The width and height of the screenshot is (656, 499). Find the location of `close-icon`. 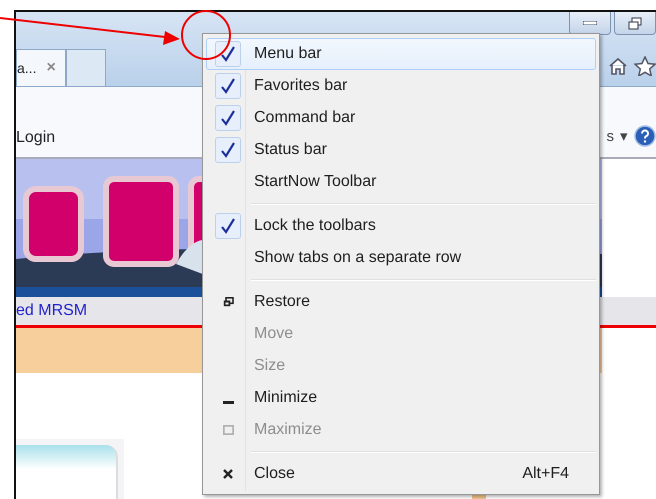

close-icon is located at coordinates (228, 474).